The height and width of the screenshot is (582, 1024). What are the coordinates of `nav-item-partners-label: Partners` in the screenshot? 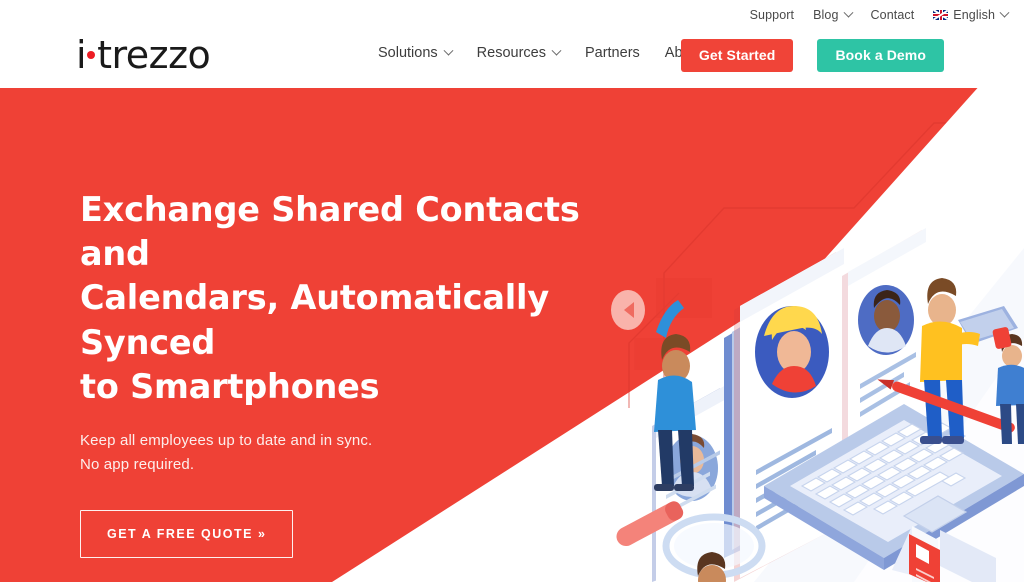 It's located at (612, 53).